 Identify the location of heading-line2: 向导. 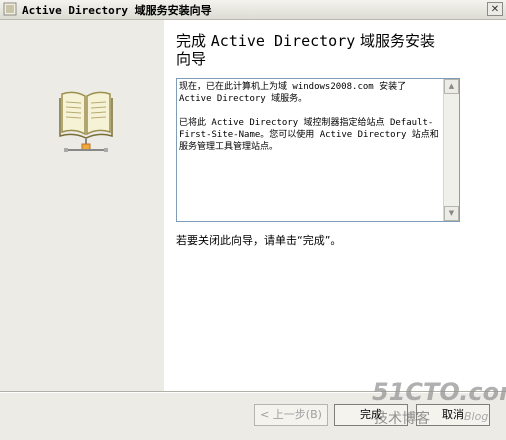
(191, 59).